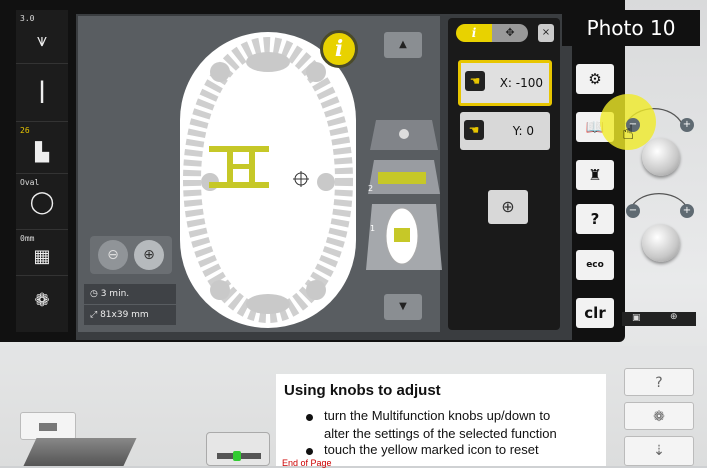  I want to click on needle-icon: ⇣, so click(659, 451).